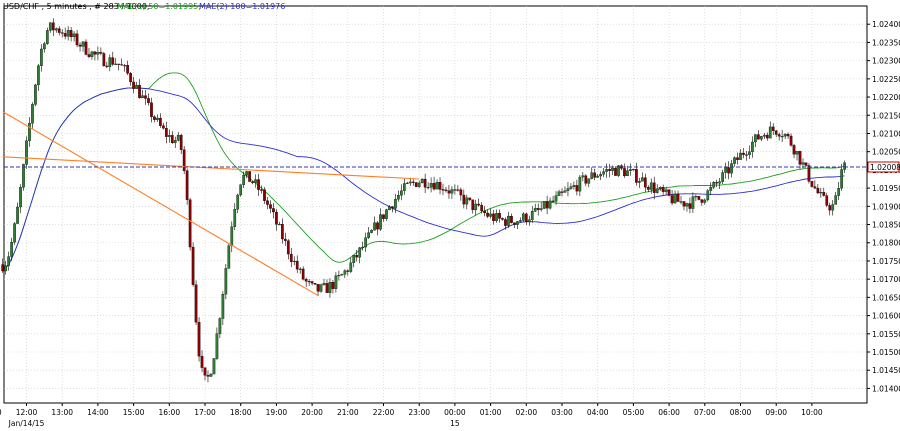  I want to click on y-tick-label: 1.01450, so click(886, 370).